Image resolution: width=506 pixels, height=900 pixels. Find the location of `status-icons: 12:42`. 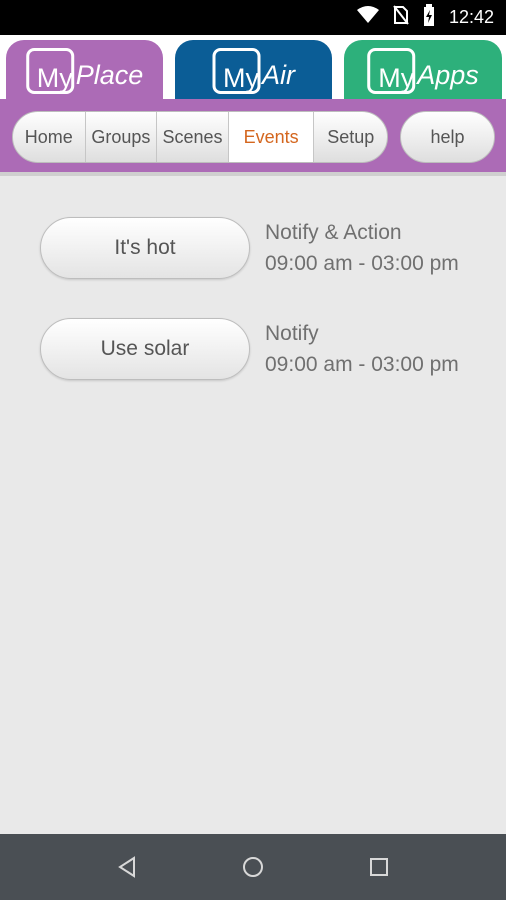

status-icons: 12:42 is located at coordinates (425, 17).